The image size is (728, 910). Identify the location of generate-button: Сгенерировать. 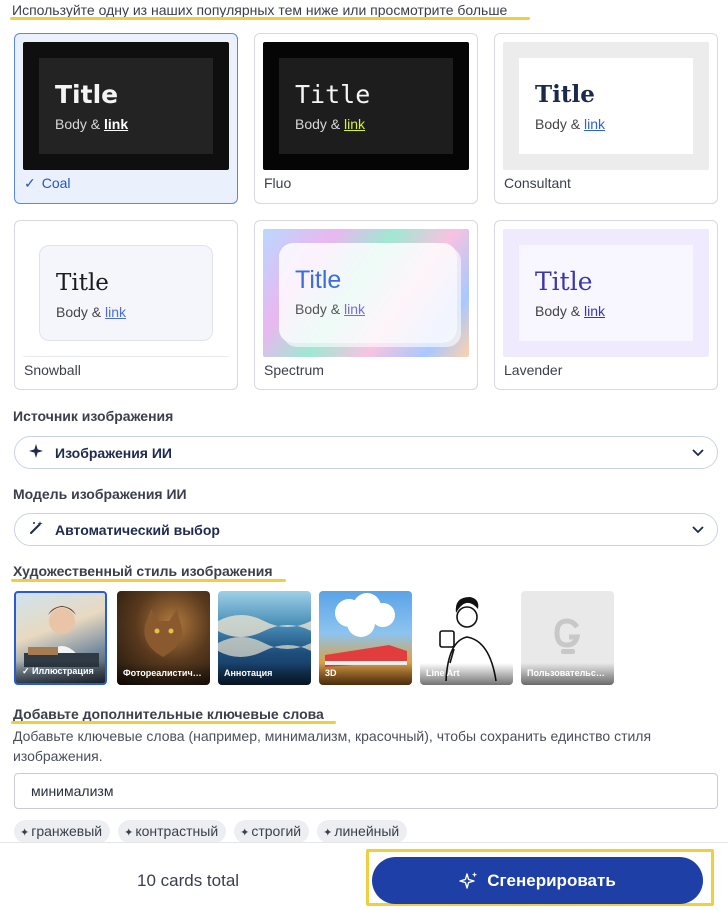
(537, 880).